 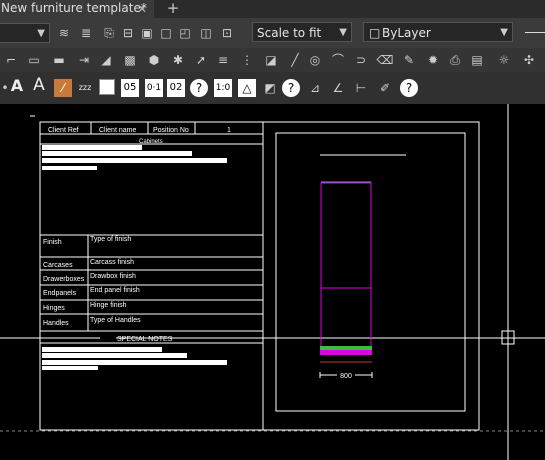 What do you see at coordinates (223, 88) in the screenshot?
I see `scale-ratio-icon: 1:0` at bounding box center [223, 88].